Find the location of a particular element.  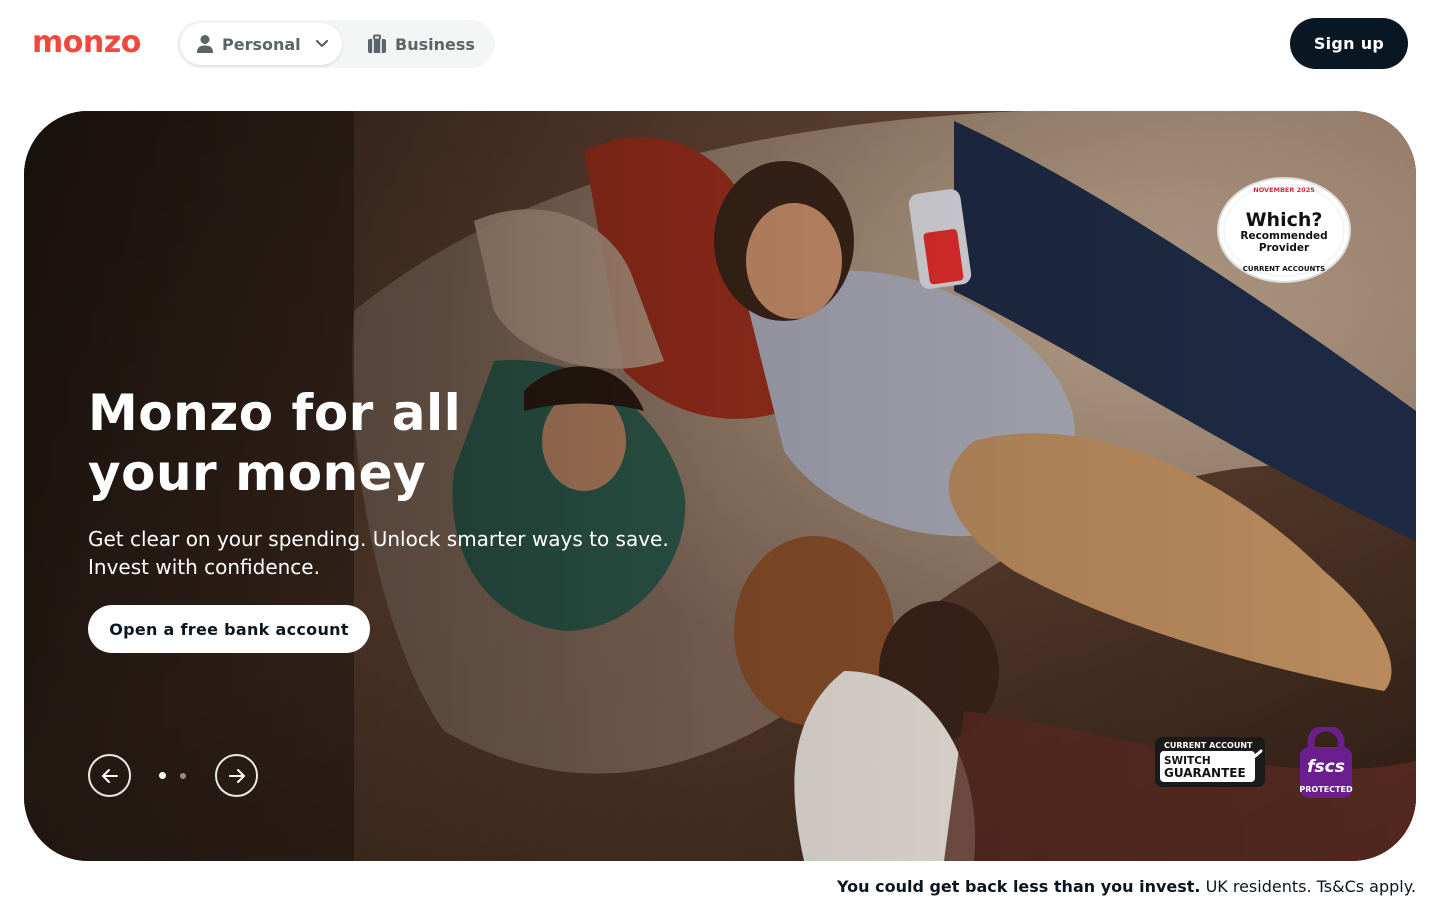

site-header: monzo Personal Business Sign up is located at coordinates (720, 44).